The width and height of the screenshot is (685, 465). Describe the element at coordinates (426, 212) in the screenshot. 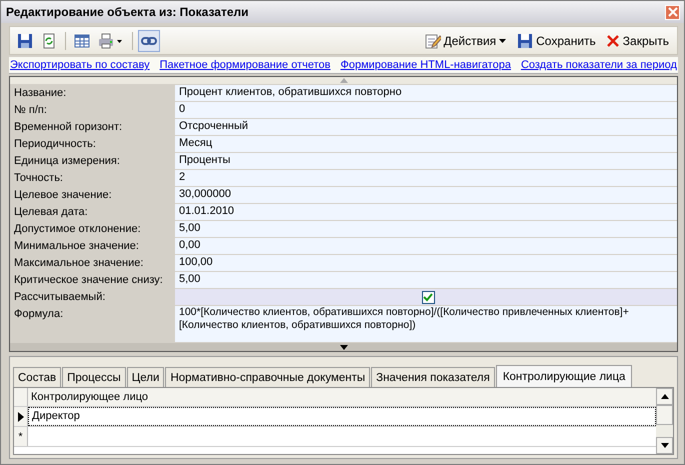

I see `property-value: 01.01.2010` at that location.